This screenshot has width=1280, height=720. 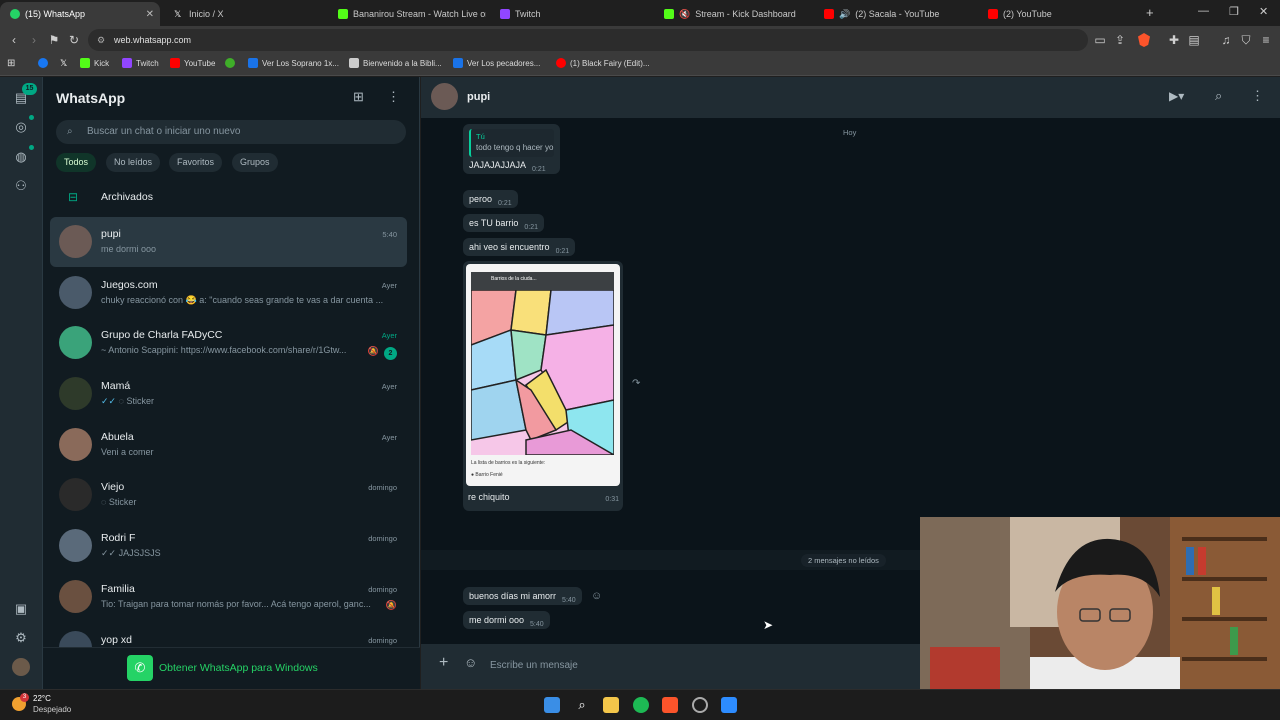 What do you see at coordinates (582, 705) in the screenshot?
I see `search-taskbar-icon: ⌕` at bounding box center [582, 705].